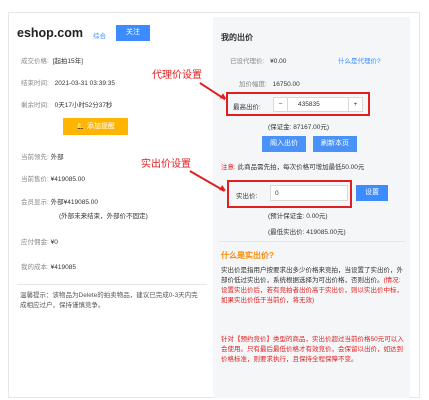 Image resolution: width=429 pixels, height=400 pixels. I want to click on detail-label: 应付佣金:, so click(35, 242).